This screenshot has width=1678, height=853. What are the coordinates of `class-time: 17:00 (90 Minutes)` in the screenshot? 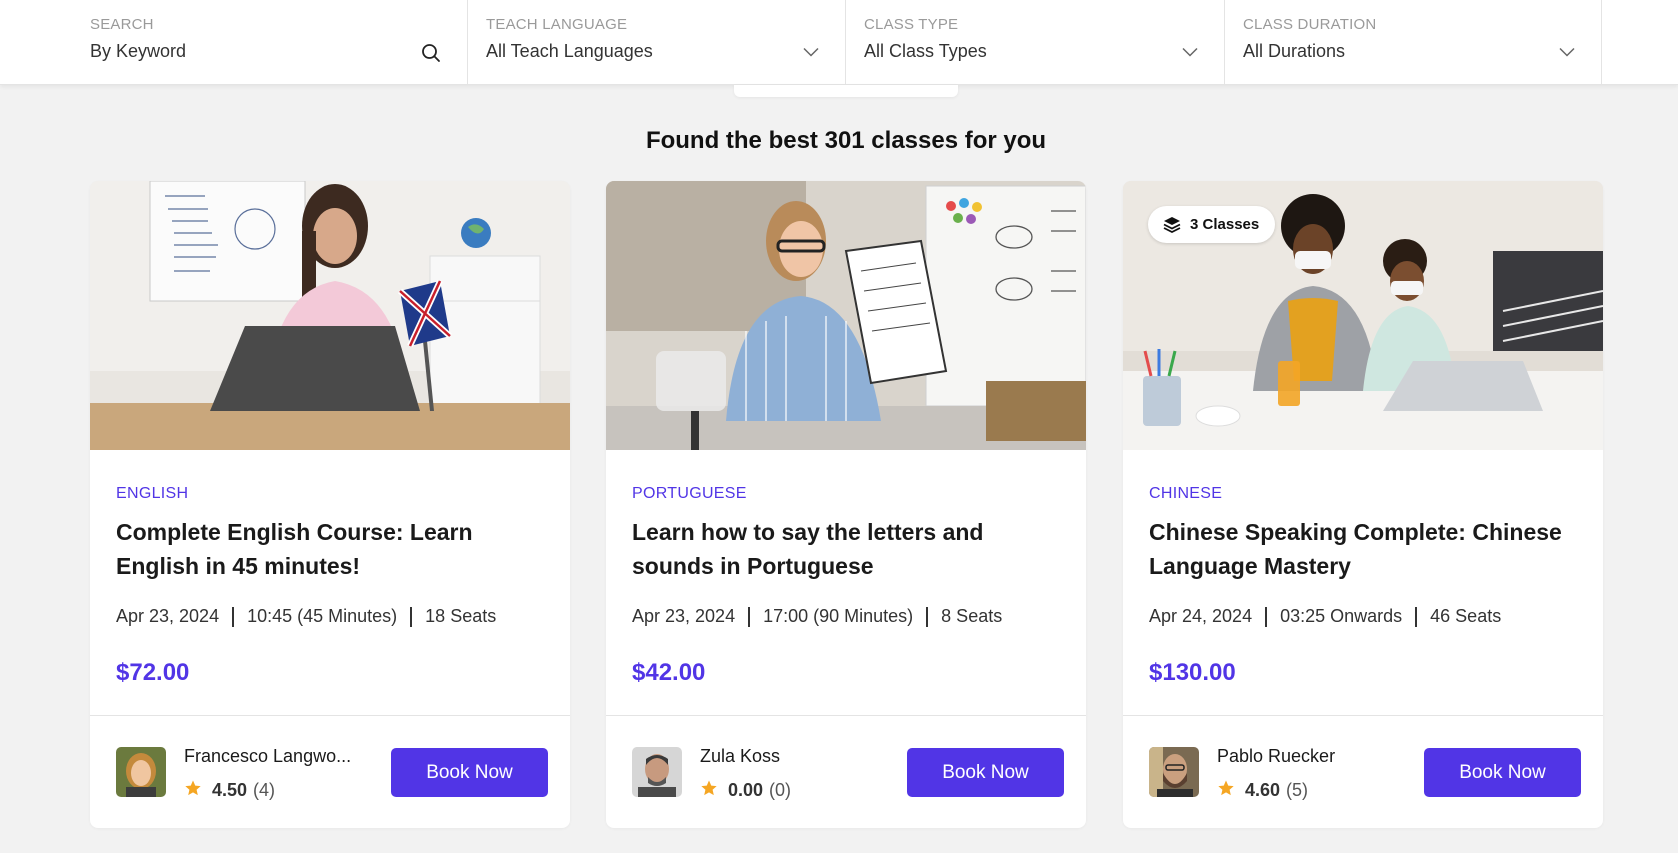 It's located at (838, 616).